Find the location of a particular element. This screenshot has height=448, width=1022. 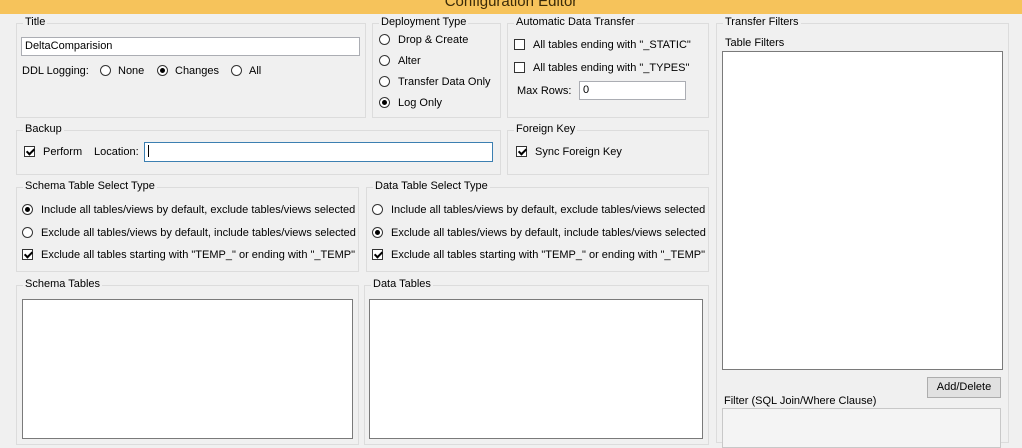

ddl-changes-label: Changes is located at coordinates (197, 71).